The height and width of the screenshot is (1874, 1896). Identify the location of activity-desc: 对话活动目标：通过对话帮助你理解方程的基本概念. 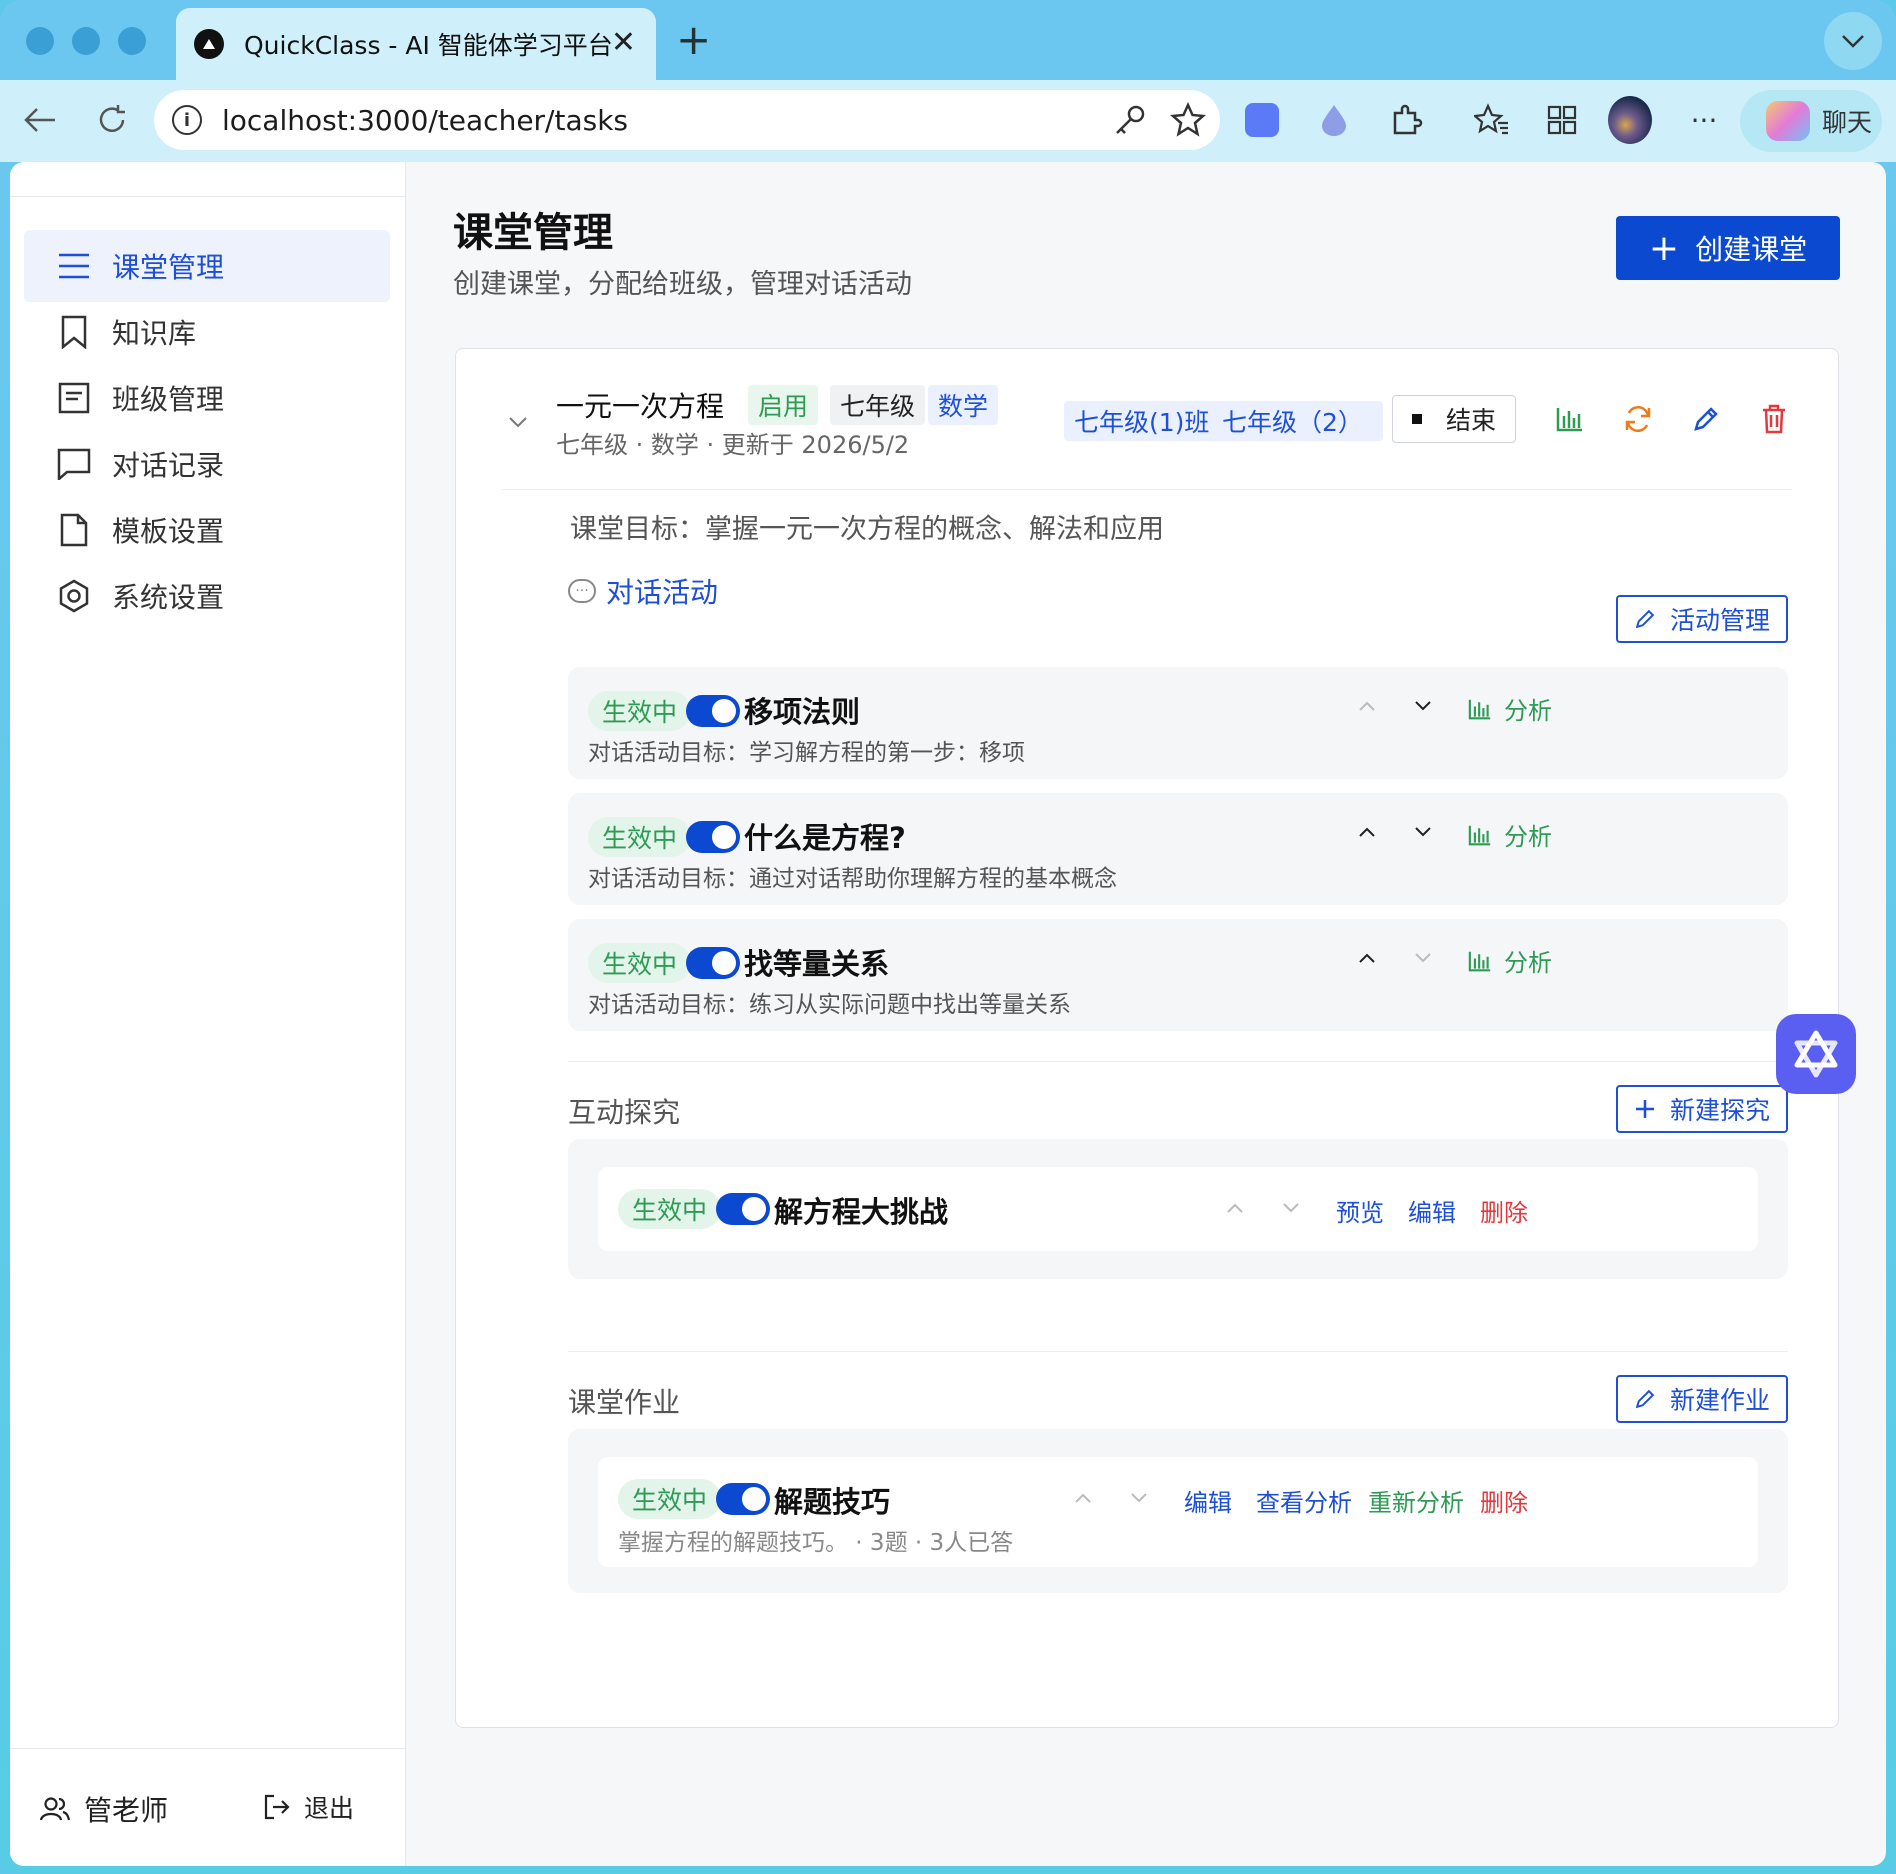
(852, 879).